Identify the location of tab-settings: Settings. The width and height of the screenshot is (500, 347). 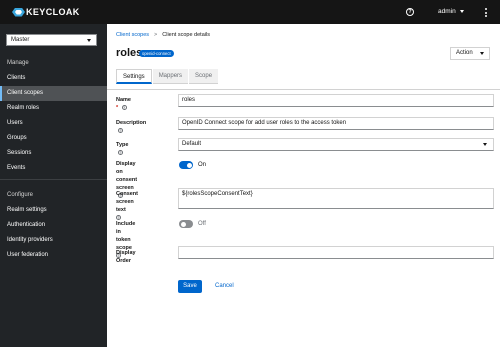
(134, 76).